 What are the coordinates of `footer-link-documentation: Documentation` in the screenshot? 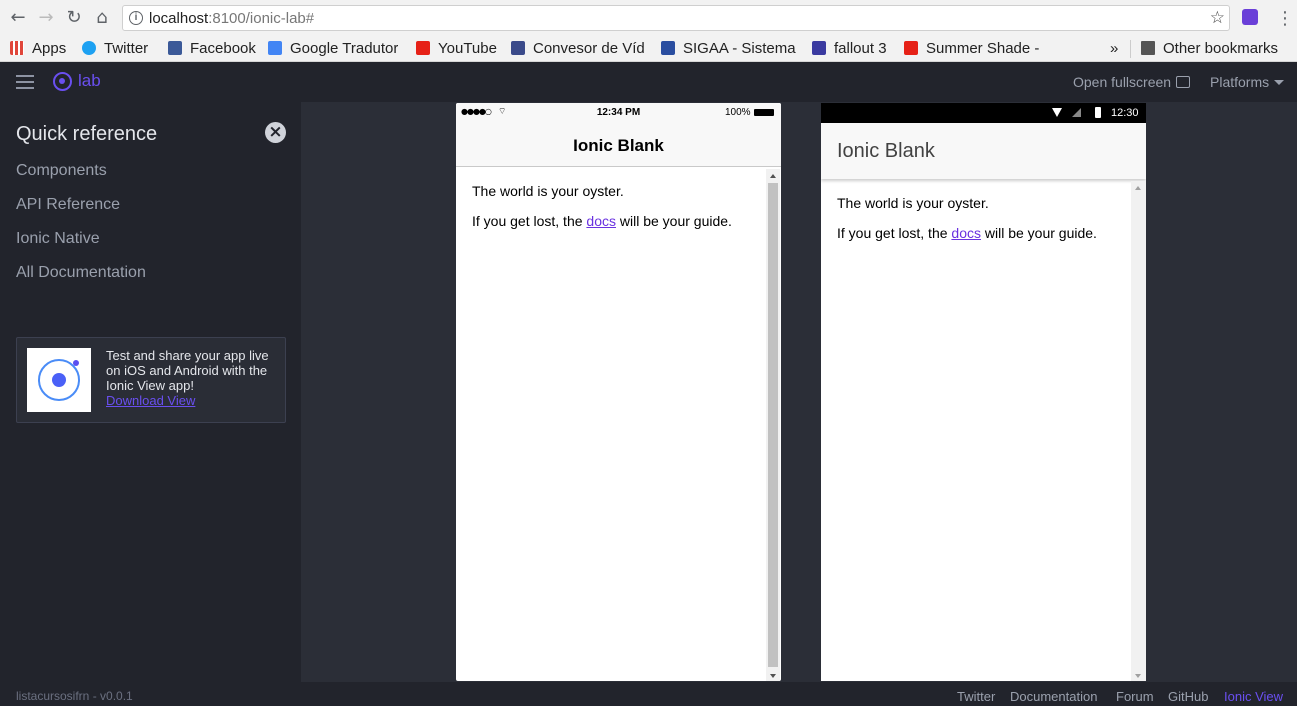 It's located at (1053, 696).